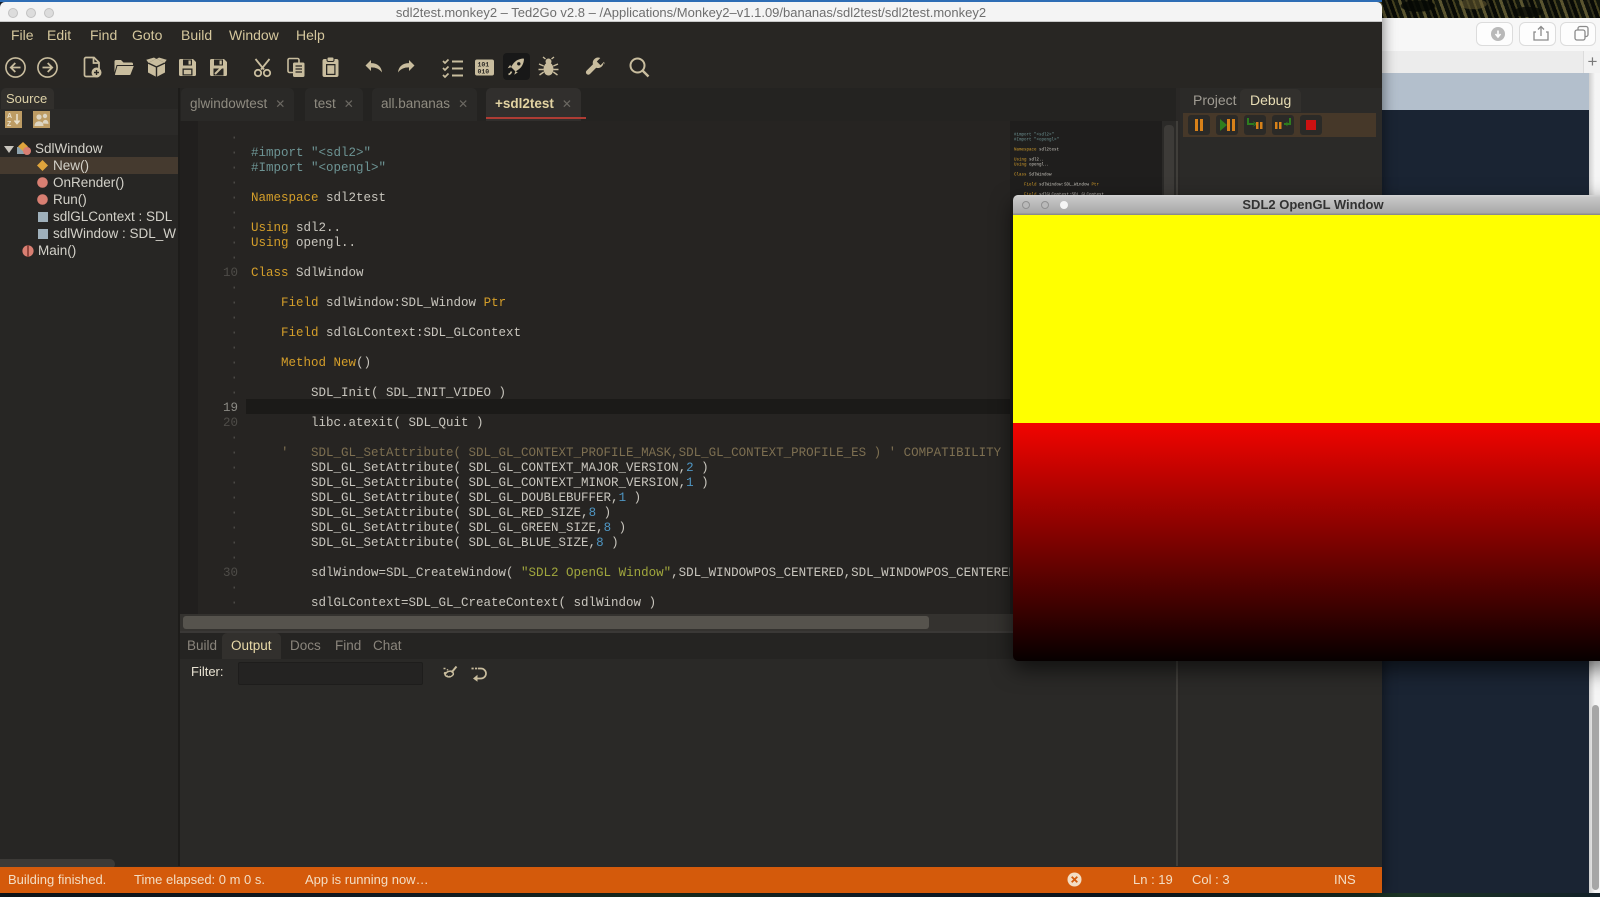 This screenshot has height=897, width=1600. Describe the element at coordinates (9, 116) in the screenshot. I see `svg-text: A` at that location.